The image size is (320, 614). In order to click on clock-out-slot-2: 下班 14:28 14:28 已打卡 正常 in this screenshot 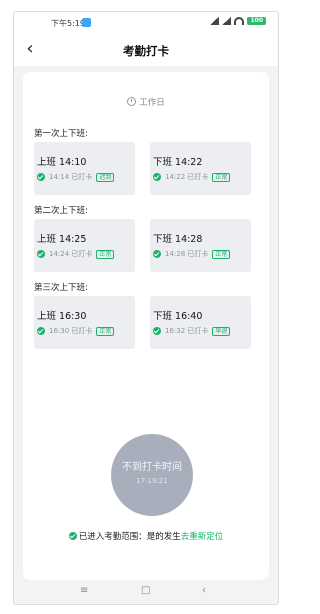, I will do `click(200, 245)`.